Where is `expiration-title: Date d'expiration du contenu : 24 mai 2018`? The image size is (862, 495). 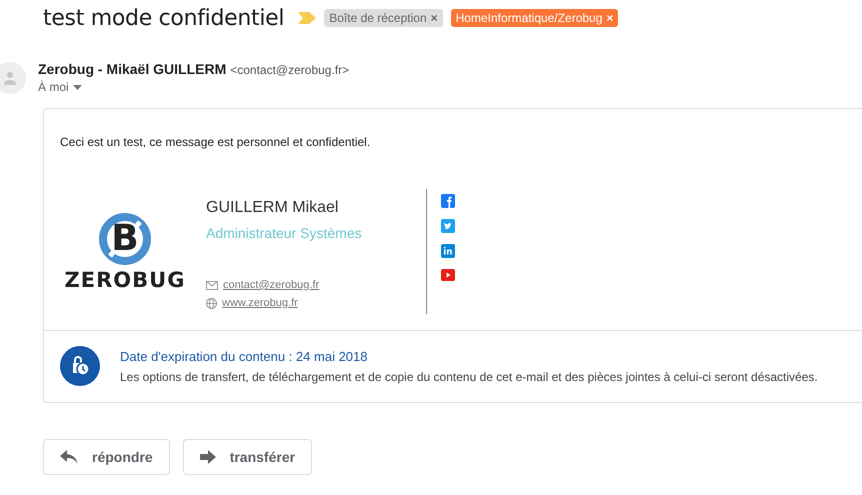
expiration-title: Date d'expiration du contenu : 24 mai 2018 is located at coordinates (244, 356).